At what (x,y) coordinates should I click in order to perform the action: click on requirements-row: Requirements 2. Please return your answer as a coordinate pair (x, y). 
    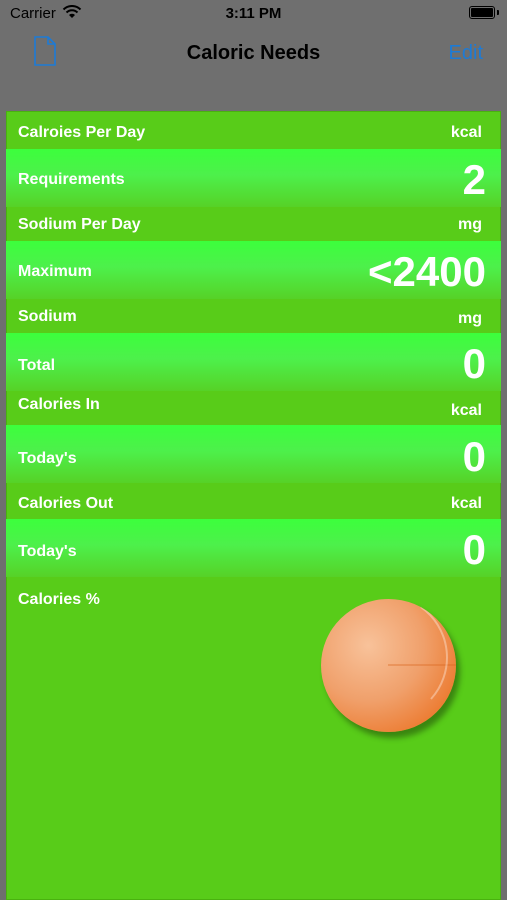
    Looking at the image, I should click on (253, 178).